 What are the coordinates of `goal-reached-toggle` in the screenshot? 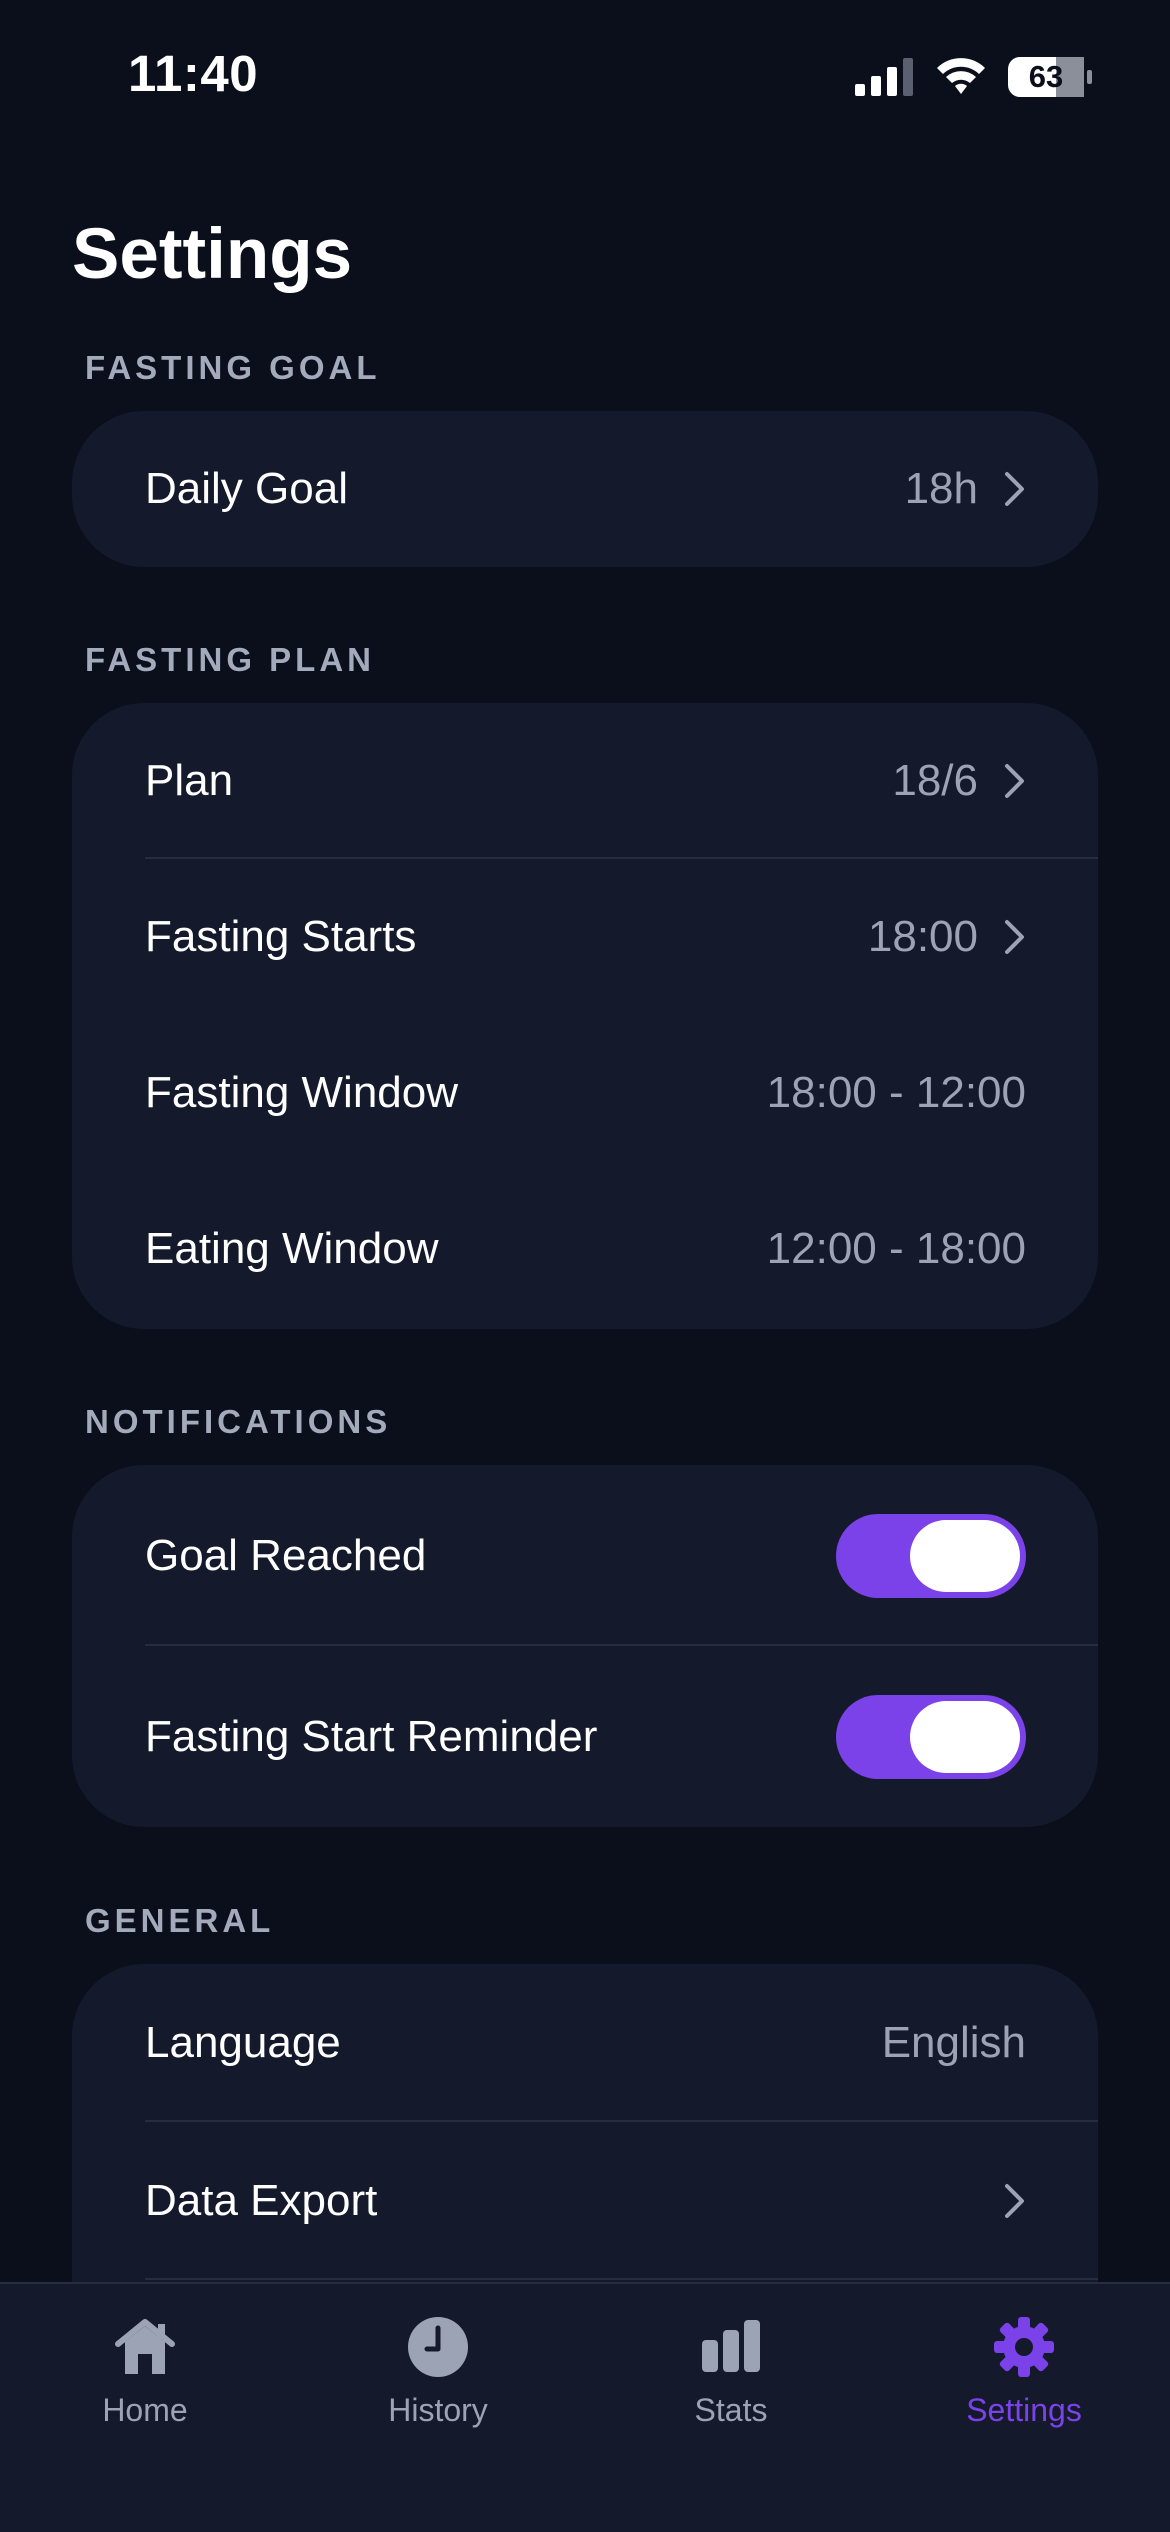 It's located at (931, 1555).